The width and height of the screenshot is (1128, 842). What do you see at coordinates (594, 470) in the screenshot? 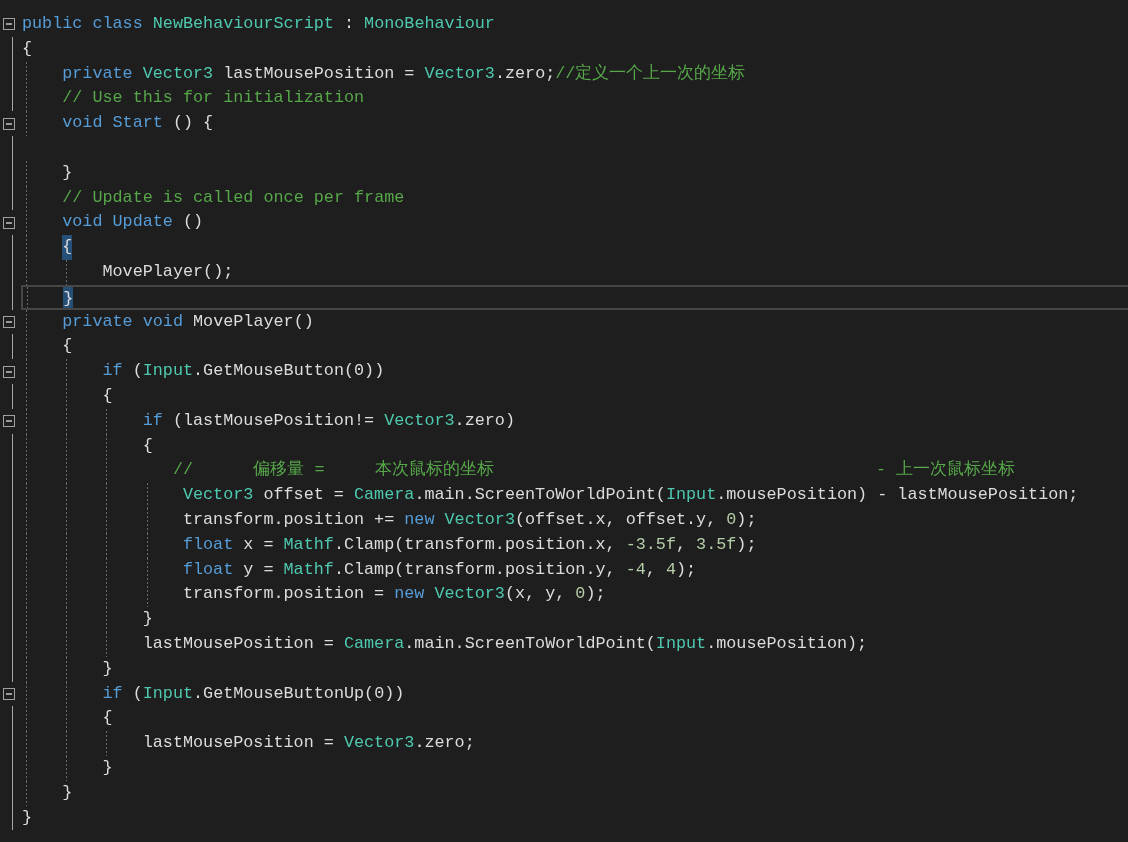
I see `code-line: // 偏移量 = 本次鼠标的坐标 - 上一次鼠标坐标` at bounding box center [594, 470].